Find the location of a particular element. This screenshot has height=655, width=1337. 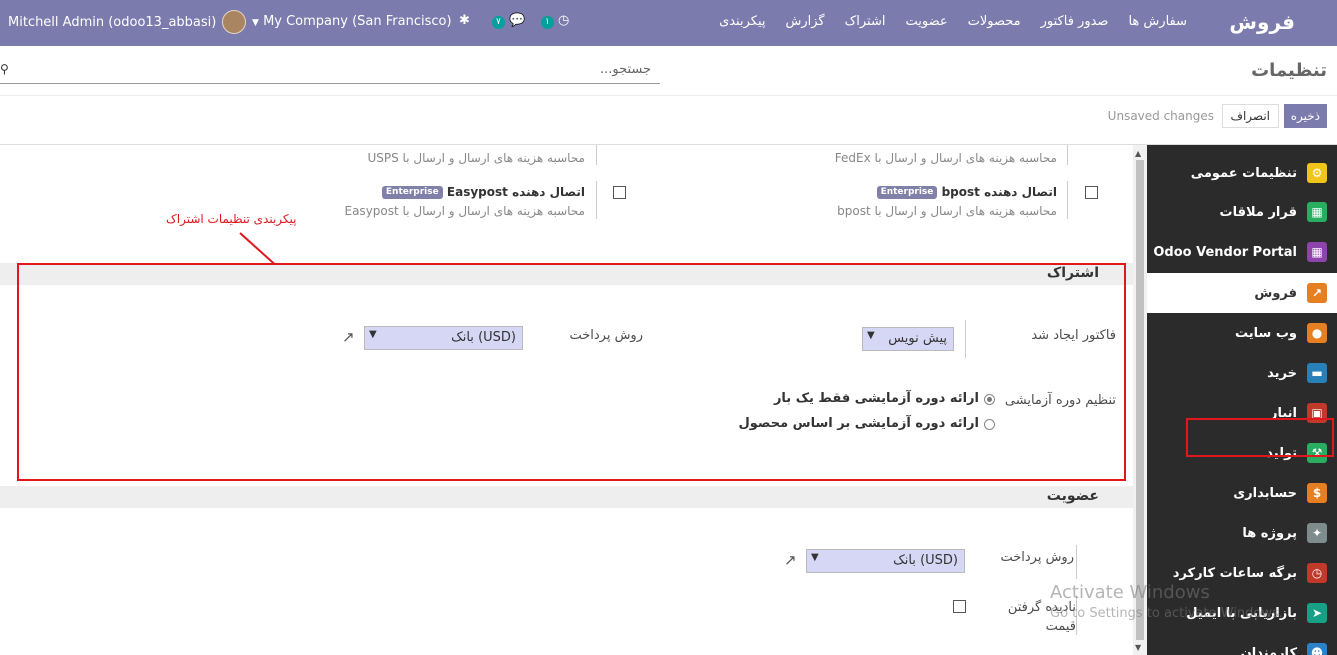

sidebar-item-label: کارمندان is located at coordinates (1268, 650).